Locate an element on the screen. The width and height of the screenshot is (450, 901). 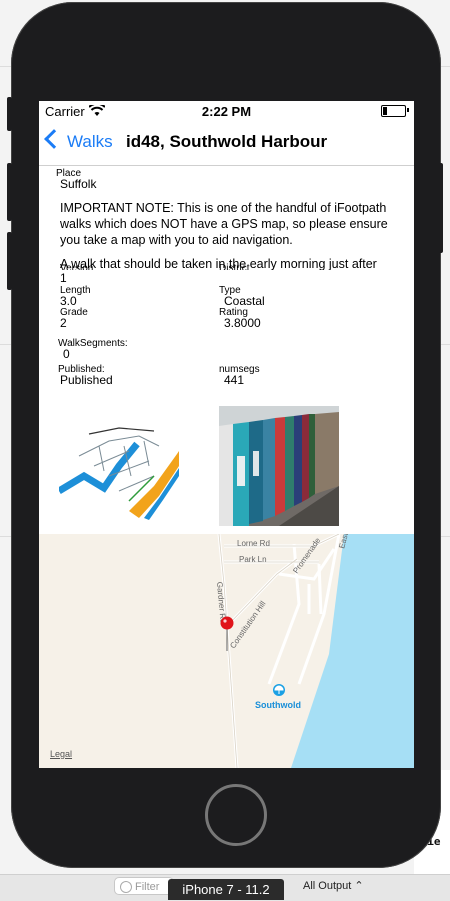
place-value: Suffolk is located at coordinates (78, 184).